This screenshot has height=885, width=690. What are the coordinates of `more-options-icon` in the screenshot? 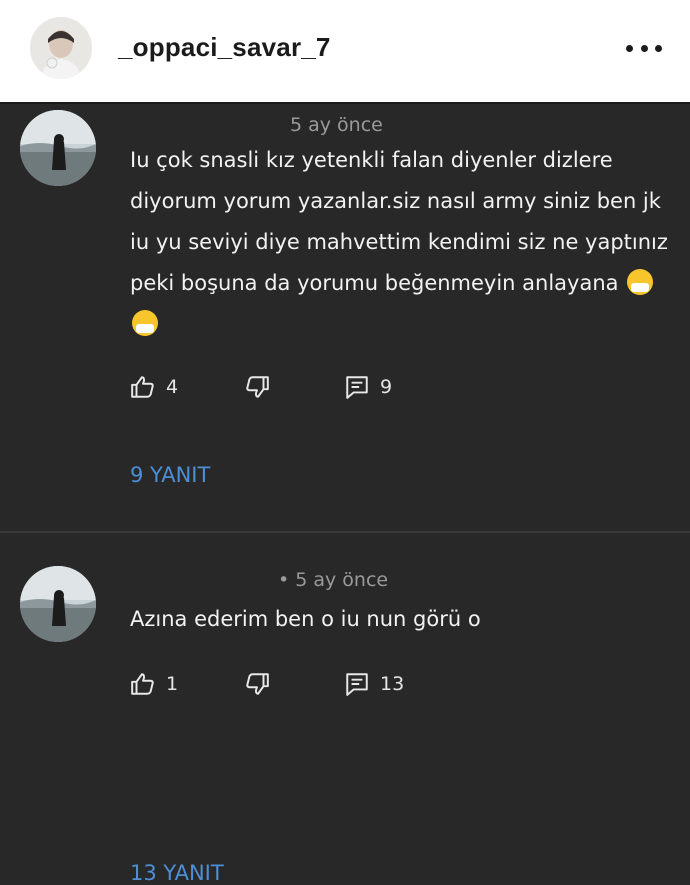 It's located at (644, 48).